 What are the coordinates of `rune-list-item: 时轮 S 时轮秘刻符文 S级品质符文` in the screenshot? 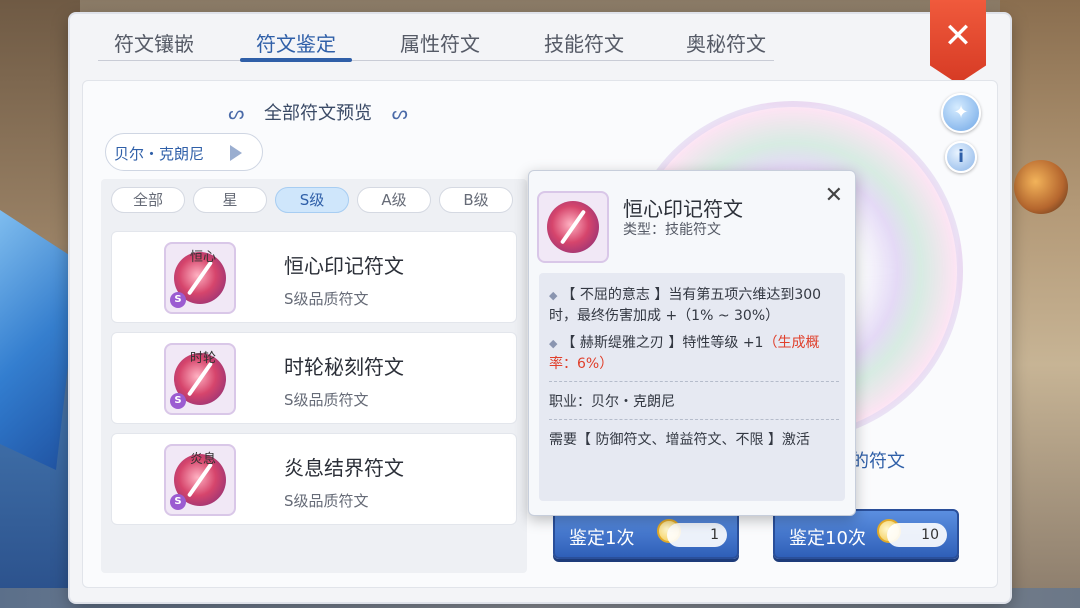 It's located at (314, 378).